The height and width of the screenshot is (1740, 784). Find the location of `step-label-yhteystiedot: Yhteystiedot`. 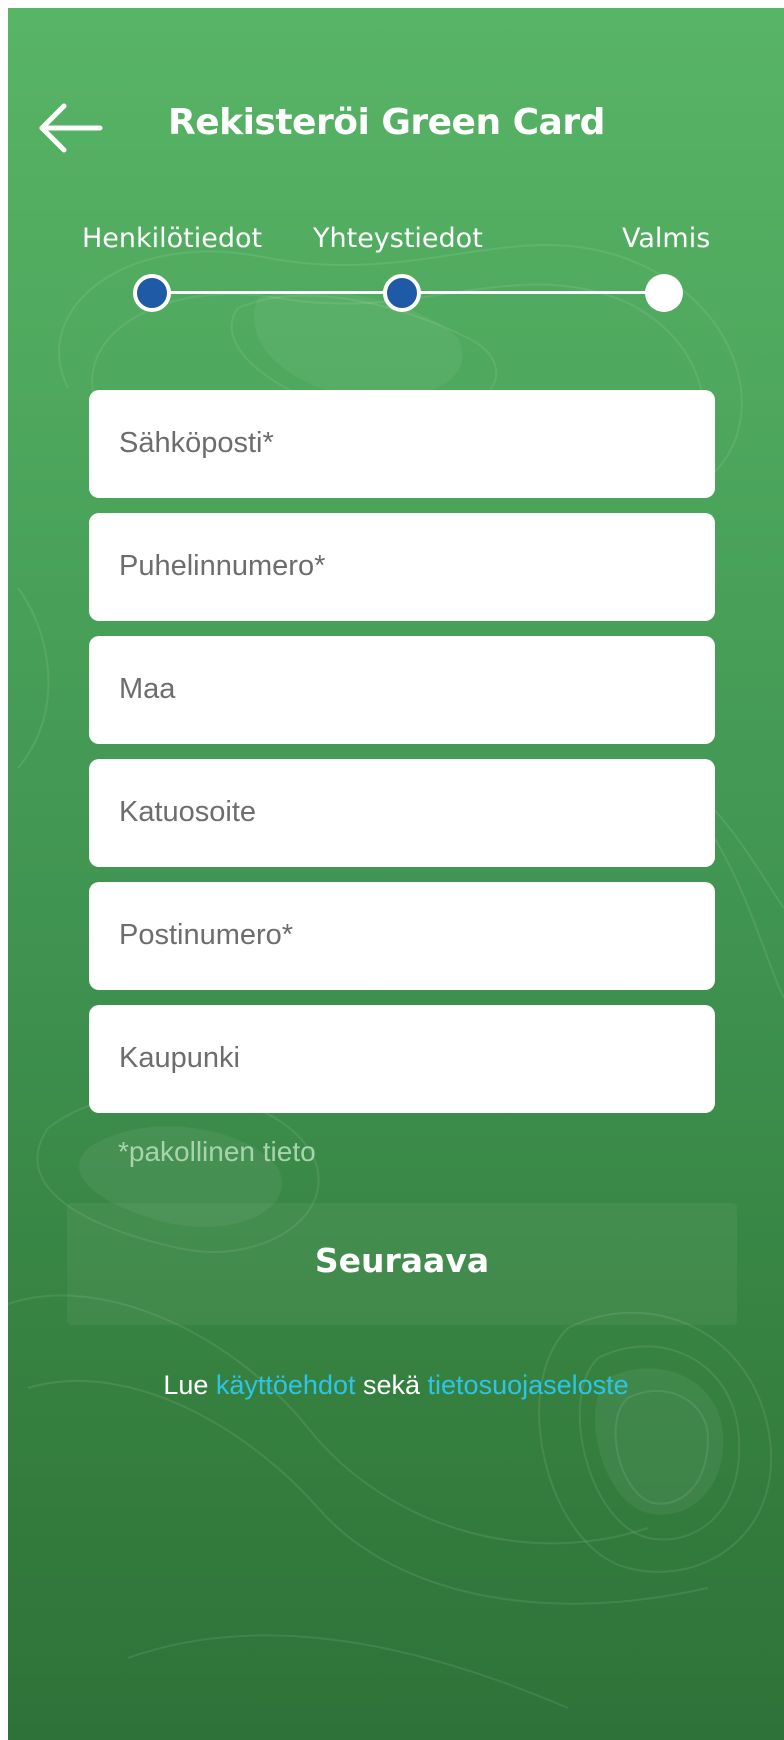

step-label-yhteystiedot: Yhteystiedot is located at coordinates (398, 238).